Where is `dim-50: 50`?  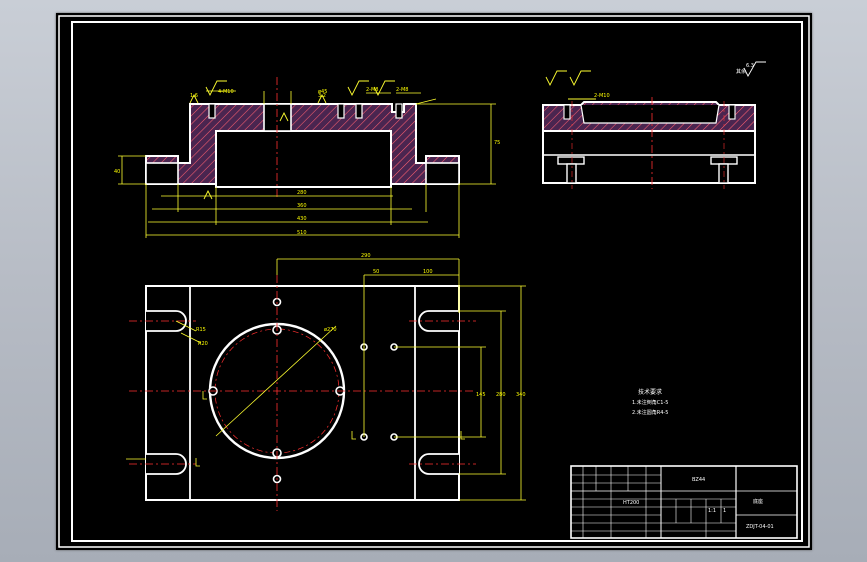
dim-50: 50 is located at coordinates (376, 272).